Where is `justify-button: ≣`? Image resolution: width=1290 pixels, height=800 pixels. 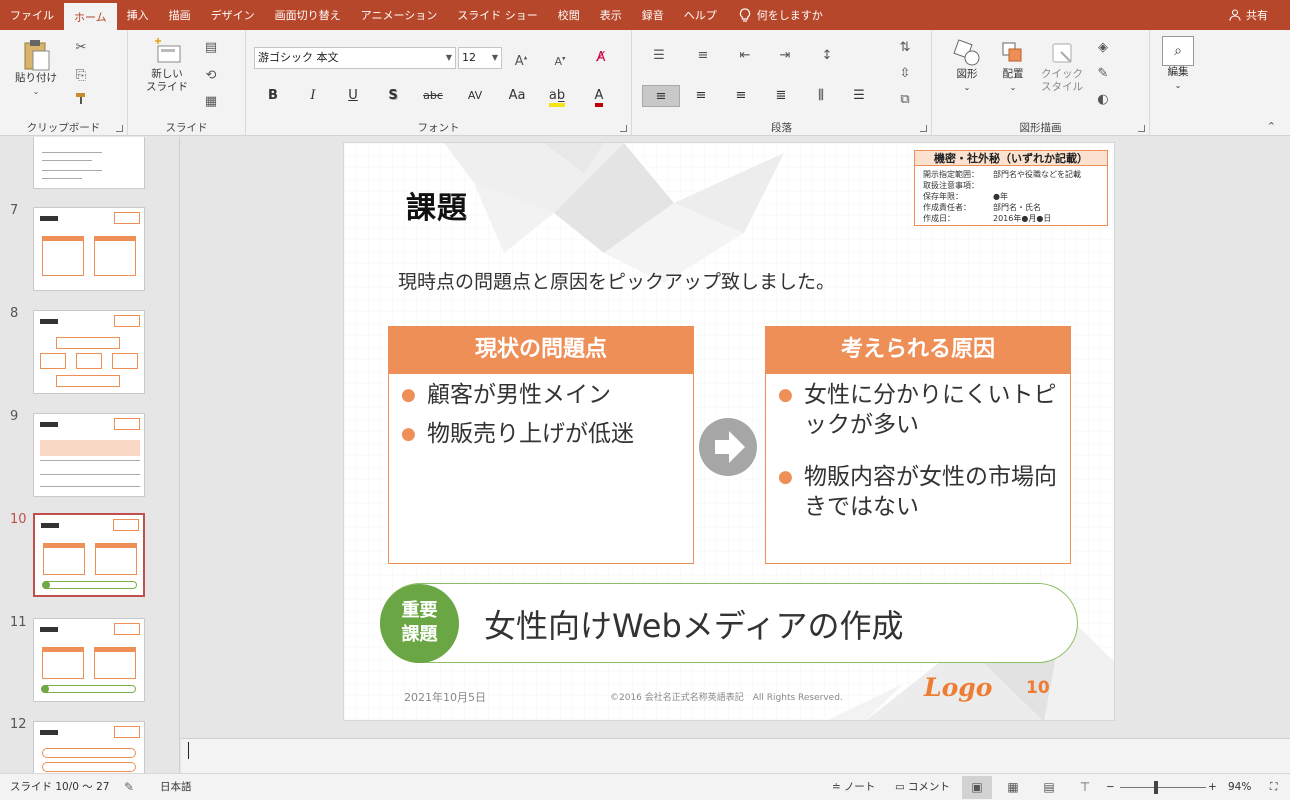 justify-button: ≣ is located at coordinates (781, 96).